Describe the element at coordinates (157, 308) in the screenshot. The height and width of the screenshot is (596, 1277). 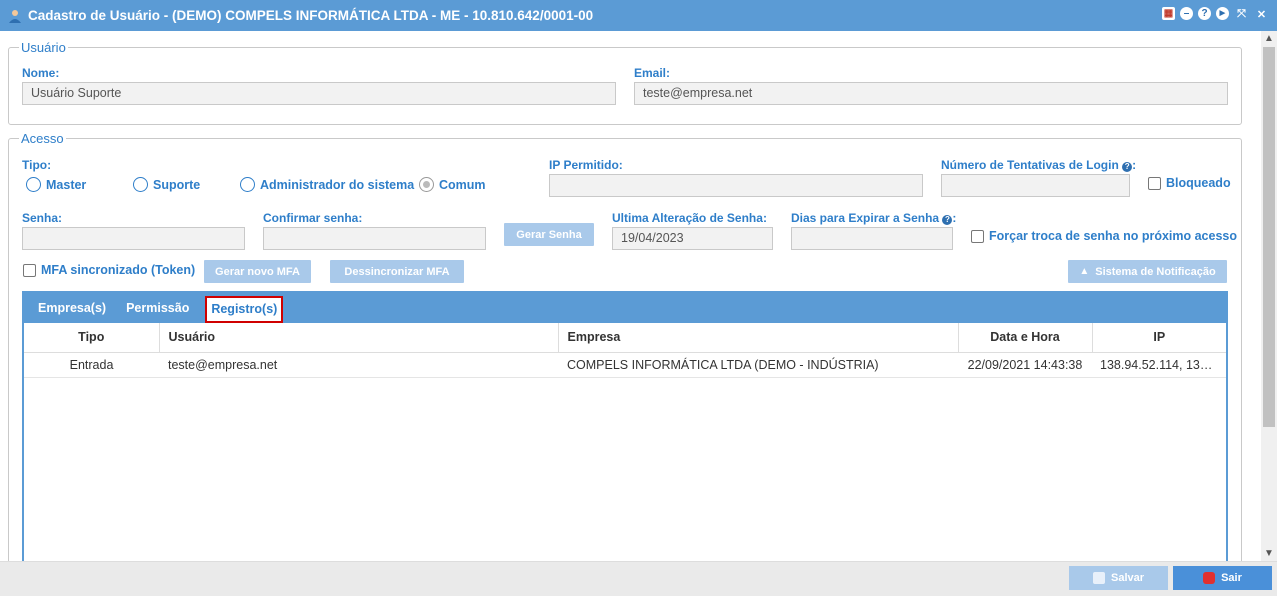
I see `tab-permissao: Permissão` at that location.